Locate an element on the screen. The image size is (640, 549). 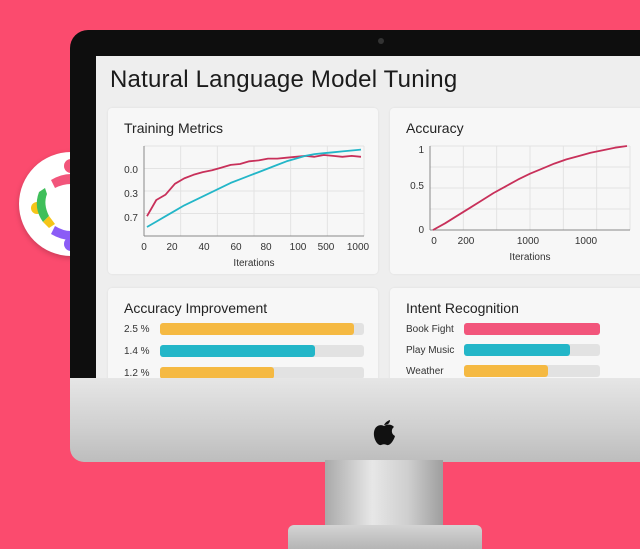
intent-recognition-title: Intent Recognition is located at coordinates (462, 308).